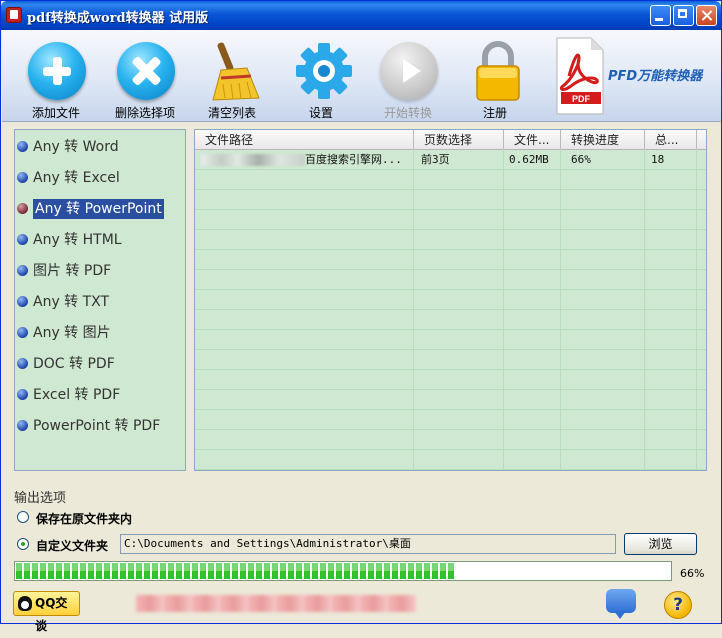 Image resolution: width=722 pixels, height=638 pixels. I want to click on conversion-item: Excel 转 PDF, so click(68, 395).